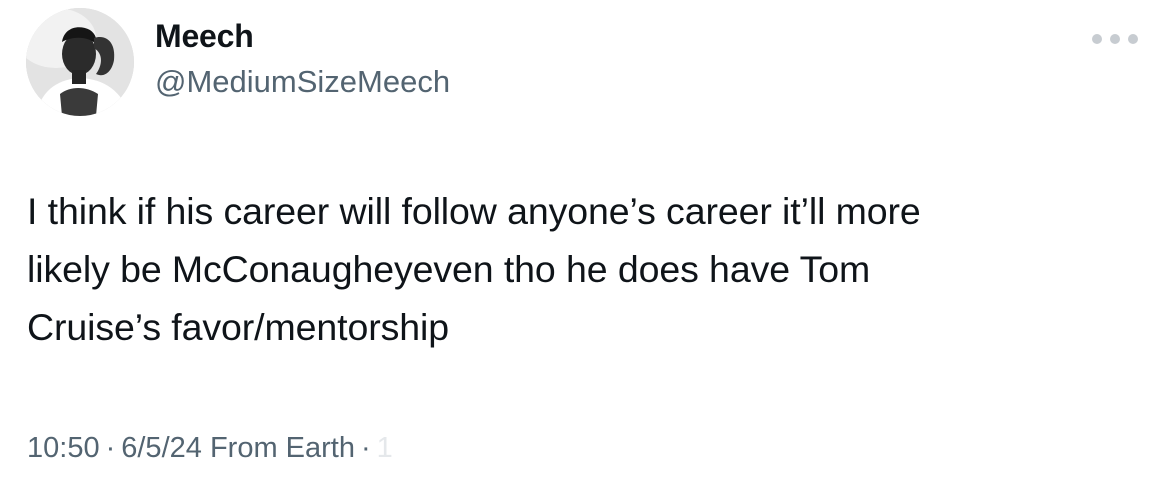 This screenshot has height=483, width=1170. What do you see at coordinates (384, 448) in the screenshot?
I see `tweet-views-faded: 1` at bounding box center [384, 448].